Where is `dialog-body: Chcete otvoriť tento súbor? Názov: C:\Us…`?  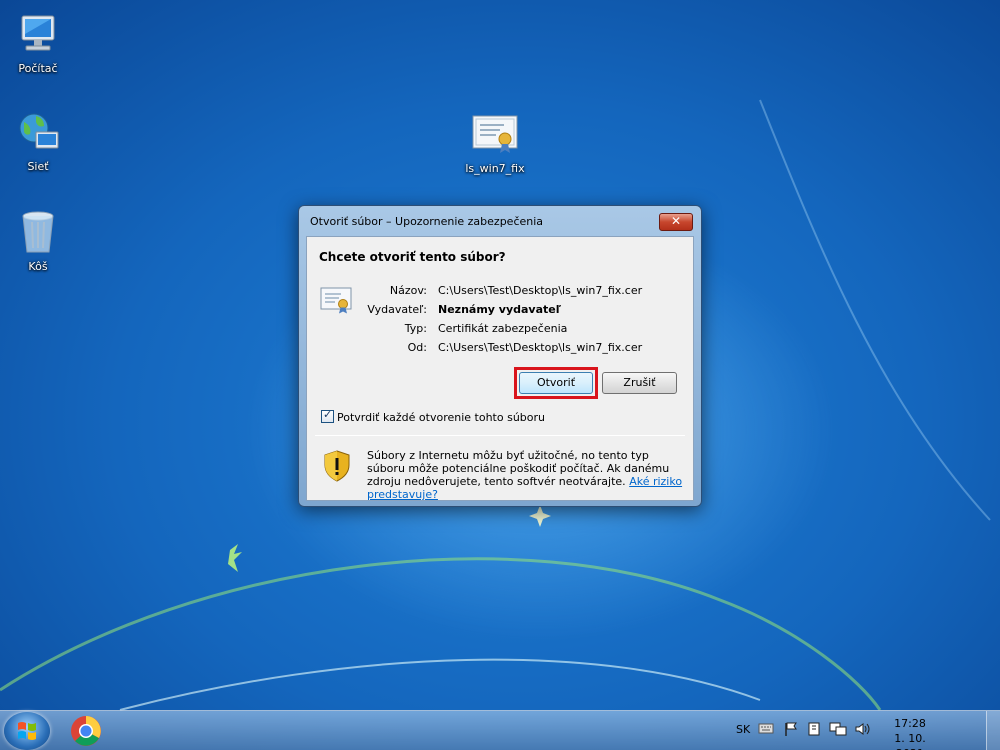 dialog-body: Chcete otvoriť tento súbor? Názov: C:\Us… is located at coordinates (500, 368).